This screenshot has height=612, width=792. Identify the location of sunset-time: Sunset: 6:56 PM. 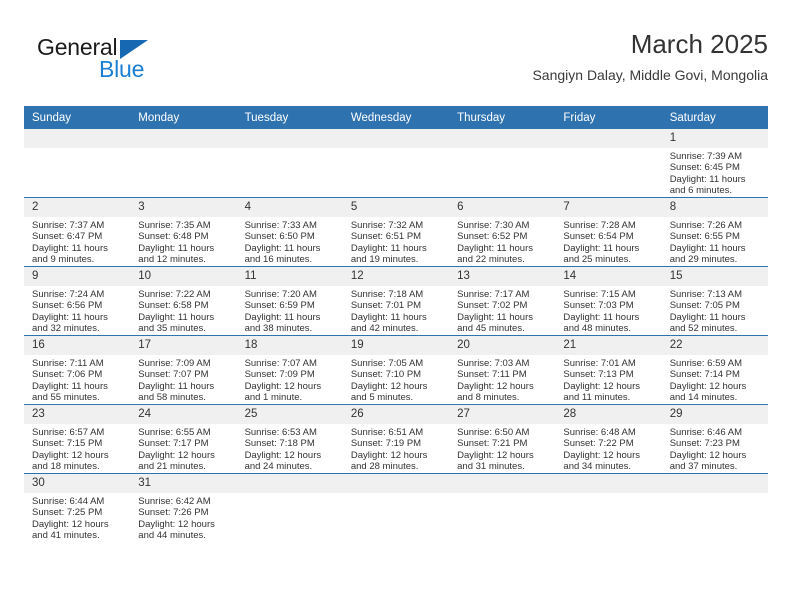
(67, 306).